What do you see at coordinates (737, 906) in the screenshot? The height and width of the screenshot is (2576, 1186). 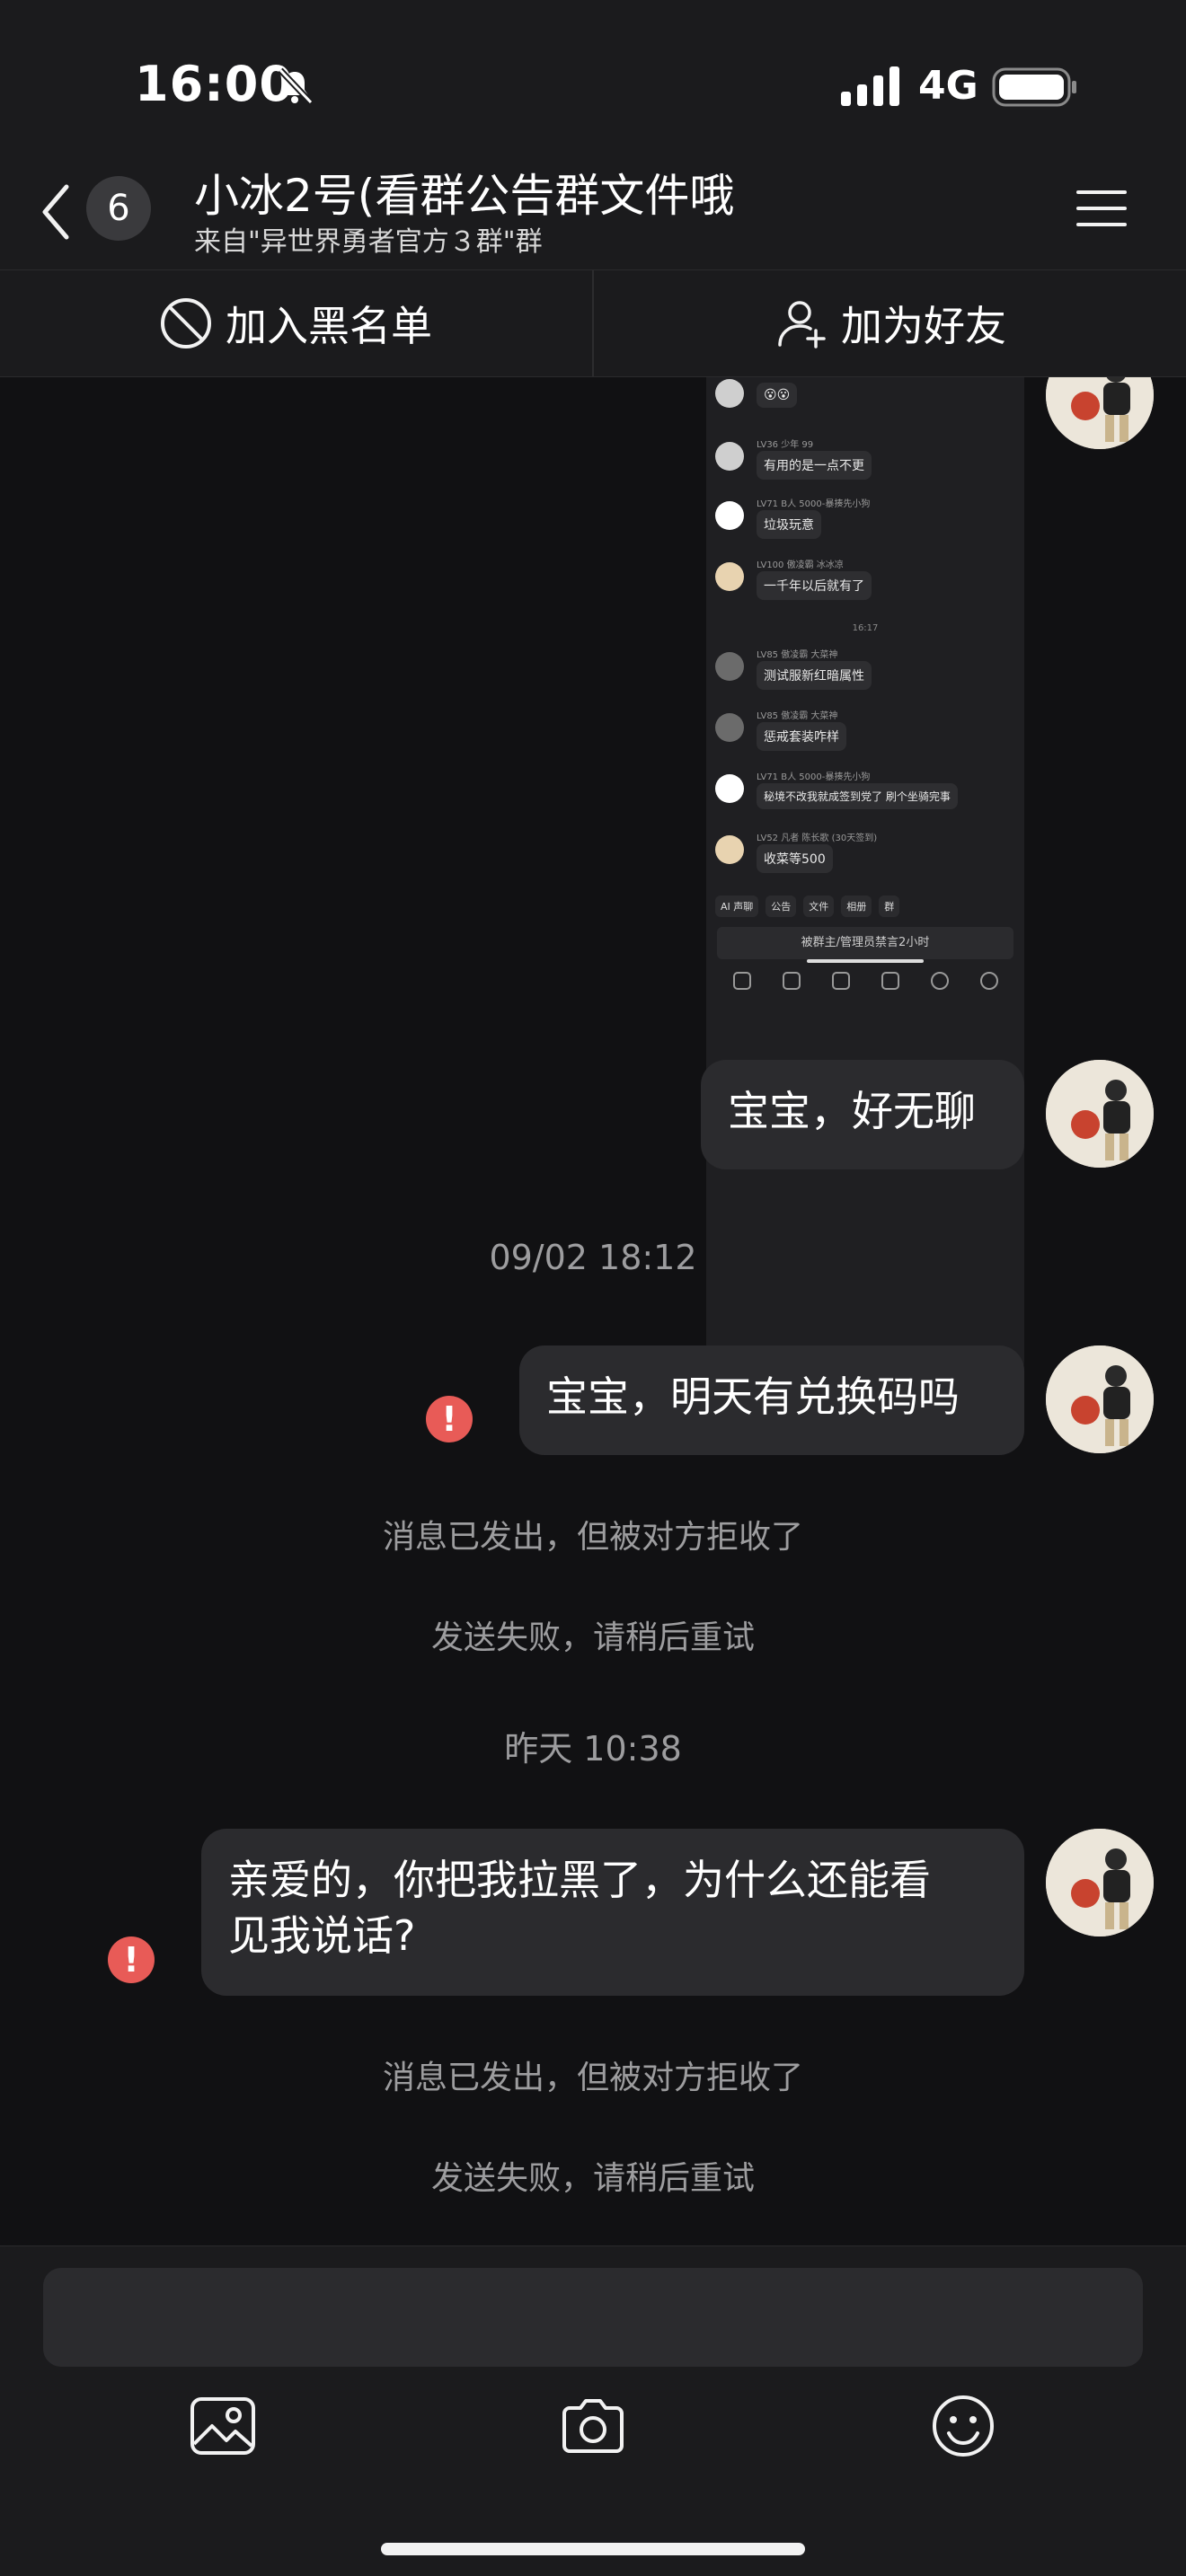 I see `mini-chip: AI 声聊` at bounding box center [737, 906].